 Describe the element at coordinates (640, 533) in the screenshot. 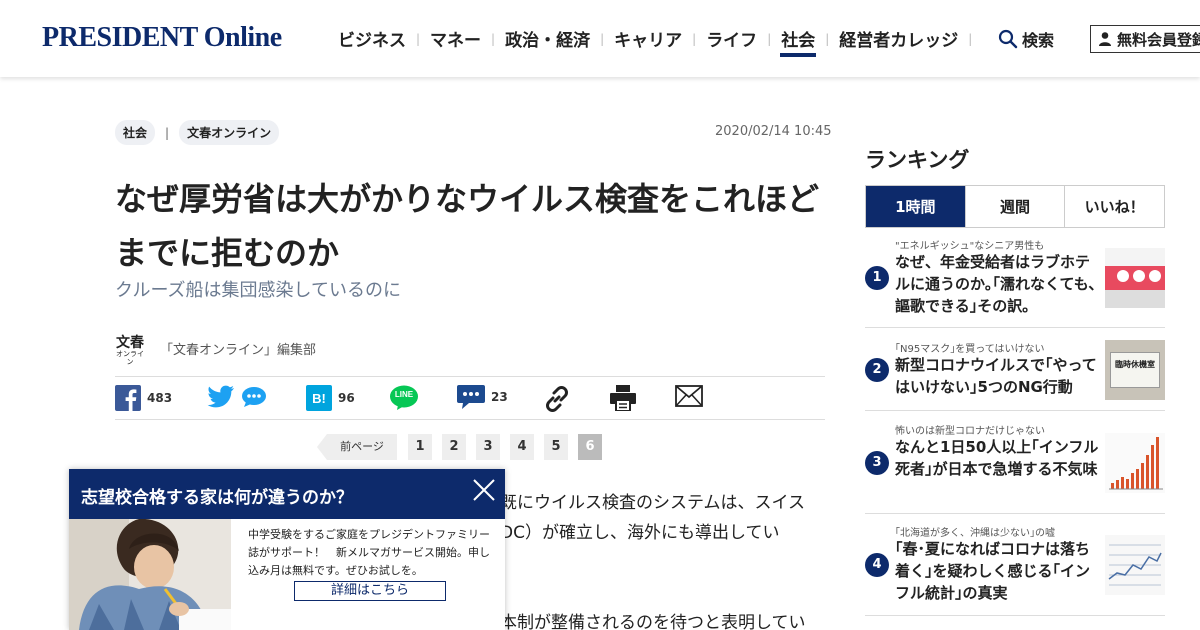

I see `article-body-line: DC）が確立し、海外にも導出してい` at that location.